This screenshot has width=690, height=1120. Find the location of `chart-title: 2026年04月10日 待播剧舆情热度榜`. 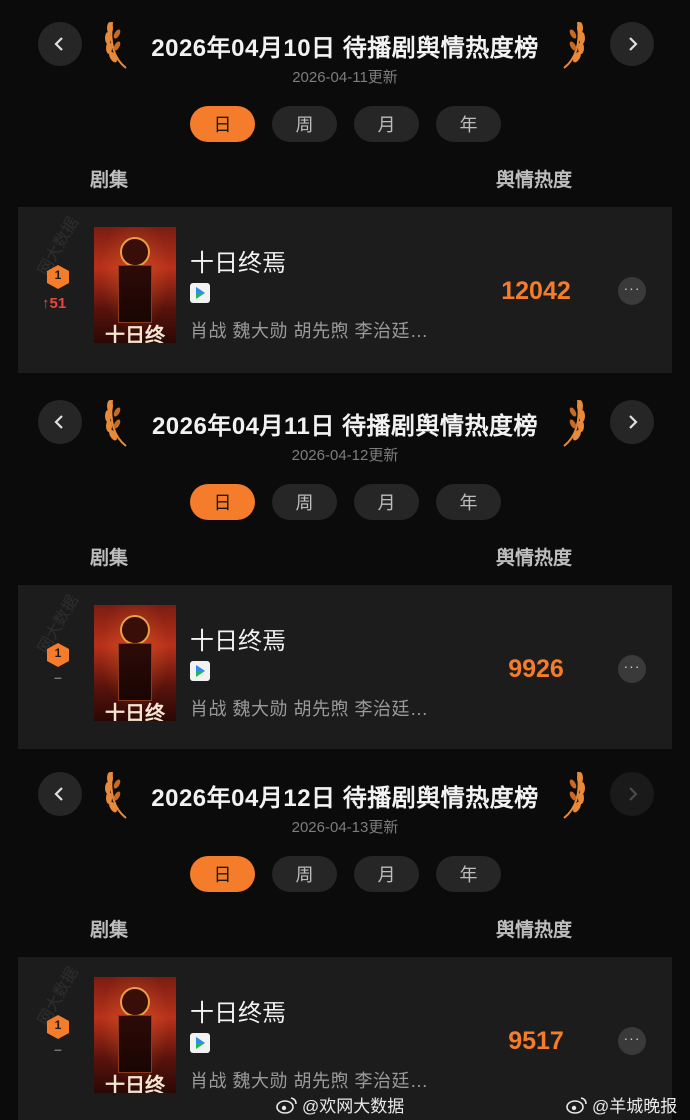

chart-title: 2026年04月10日 待播剧舆情热度榜 is located at coordinates (345, 48).